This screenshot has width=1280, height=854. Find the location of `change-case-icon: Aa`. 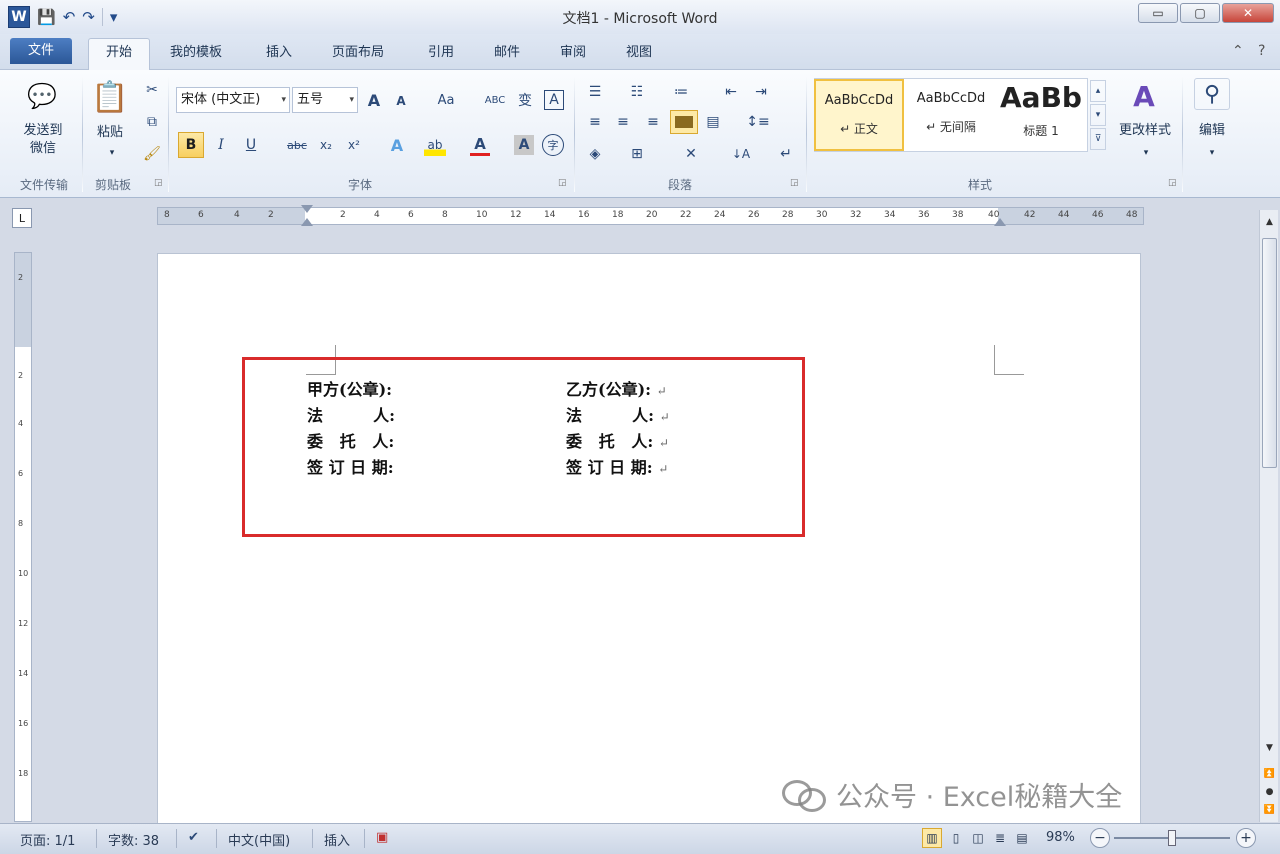

change-case-icon: Aa is located at coordinates (446, 100).